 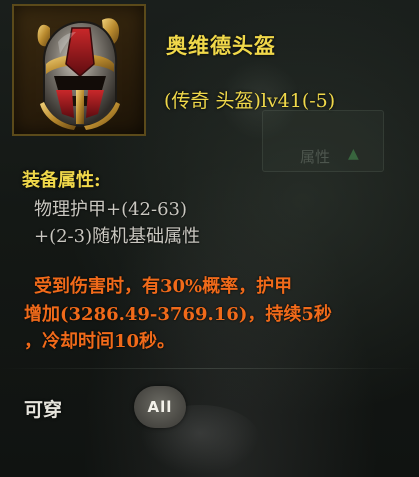 I want to click on special-effect-line: 受到伤害时，有30%概率，护甲, so click(x=163, y=286).